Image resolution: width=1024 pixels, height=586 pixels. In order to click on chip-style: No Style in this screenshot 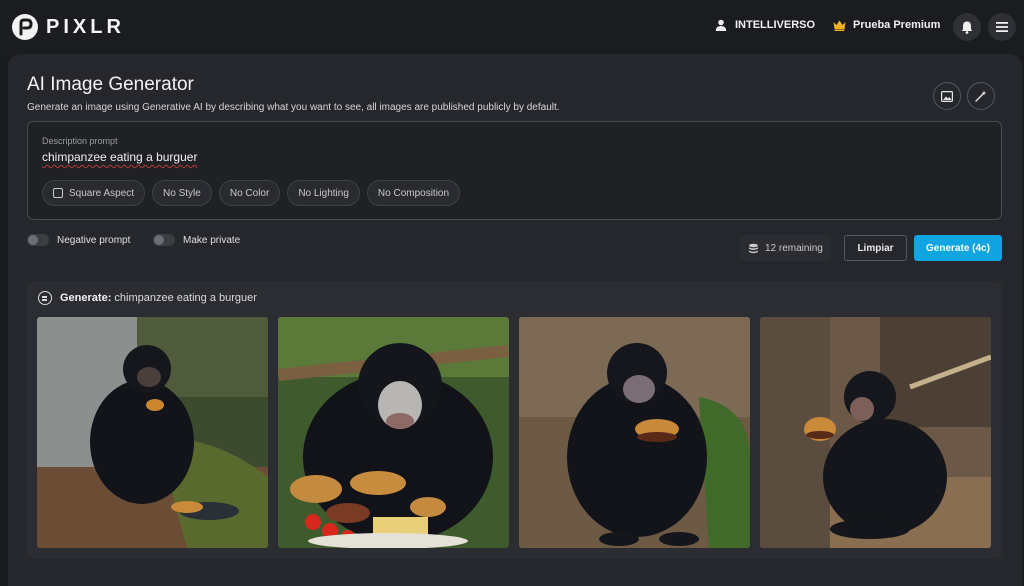, I will do `click(182, 193)`.